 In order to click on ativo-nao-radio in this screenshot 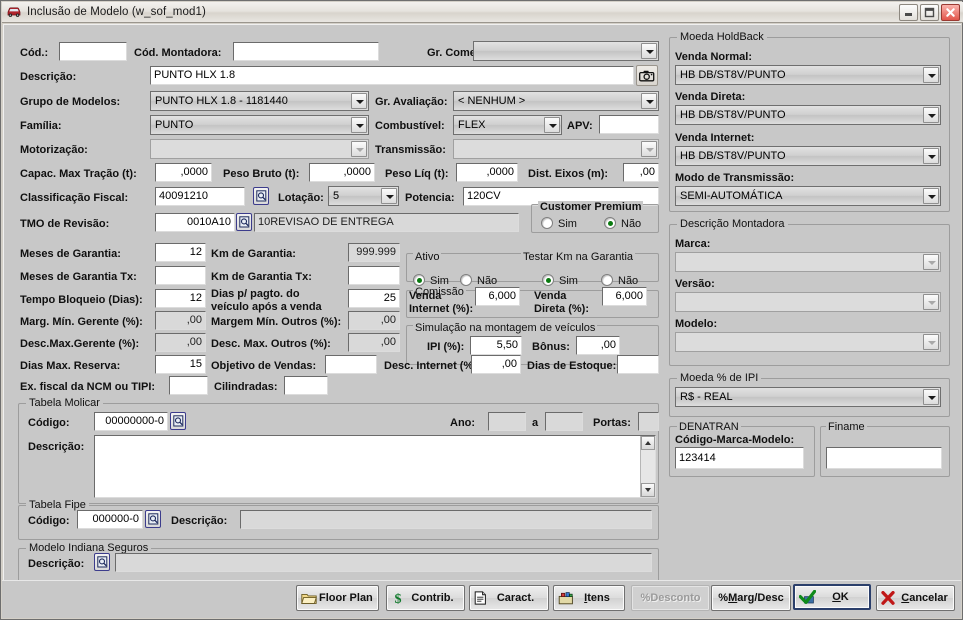, I will do `click(466, 280)`.